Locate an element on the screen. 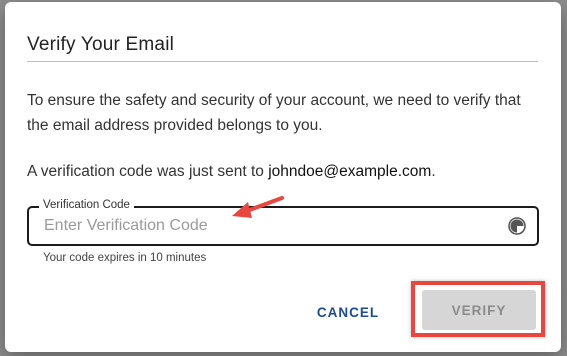  code-sent-prefix: A verification code was just sent to is located at coordinates (148, 171).